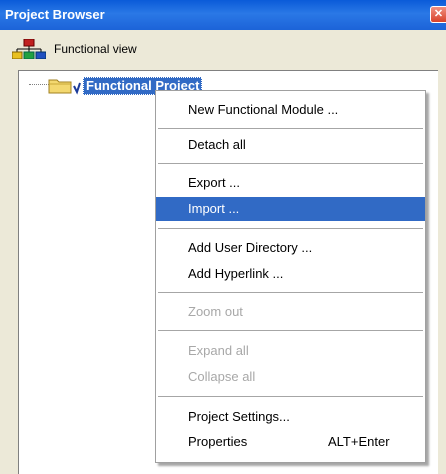 Image resolution: width=446 pixels, height=474 pixels. I want to click on folder-icon, so click(64, 87).